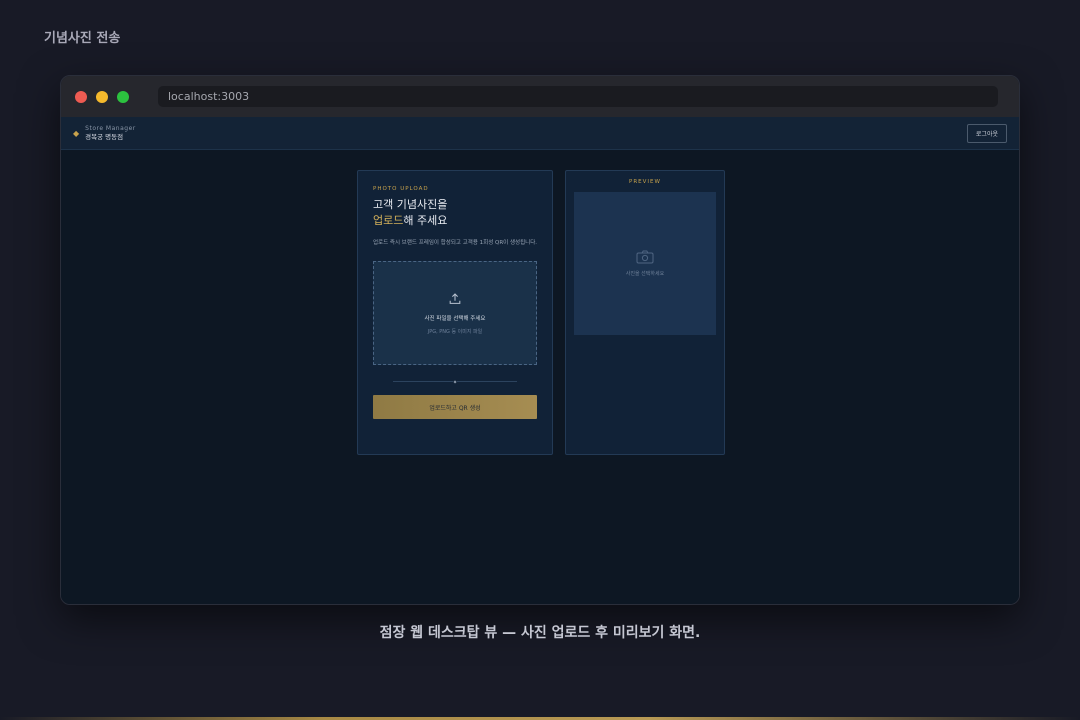 Image resolution: width=1080 pixels, height=720 pixels. What do you see at coordinates (455, 407) in the screenshot?
I see `upload-generate-qr-button: 업로드하고 QR 생성` at bounding box center [455, 407].